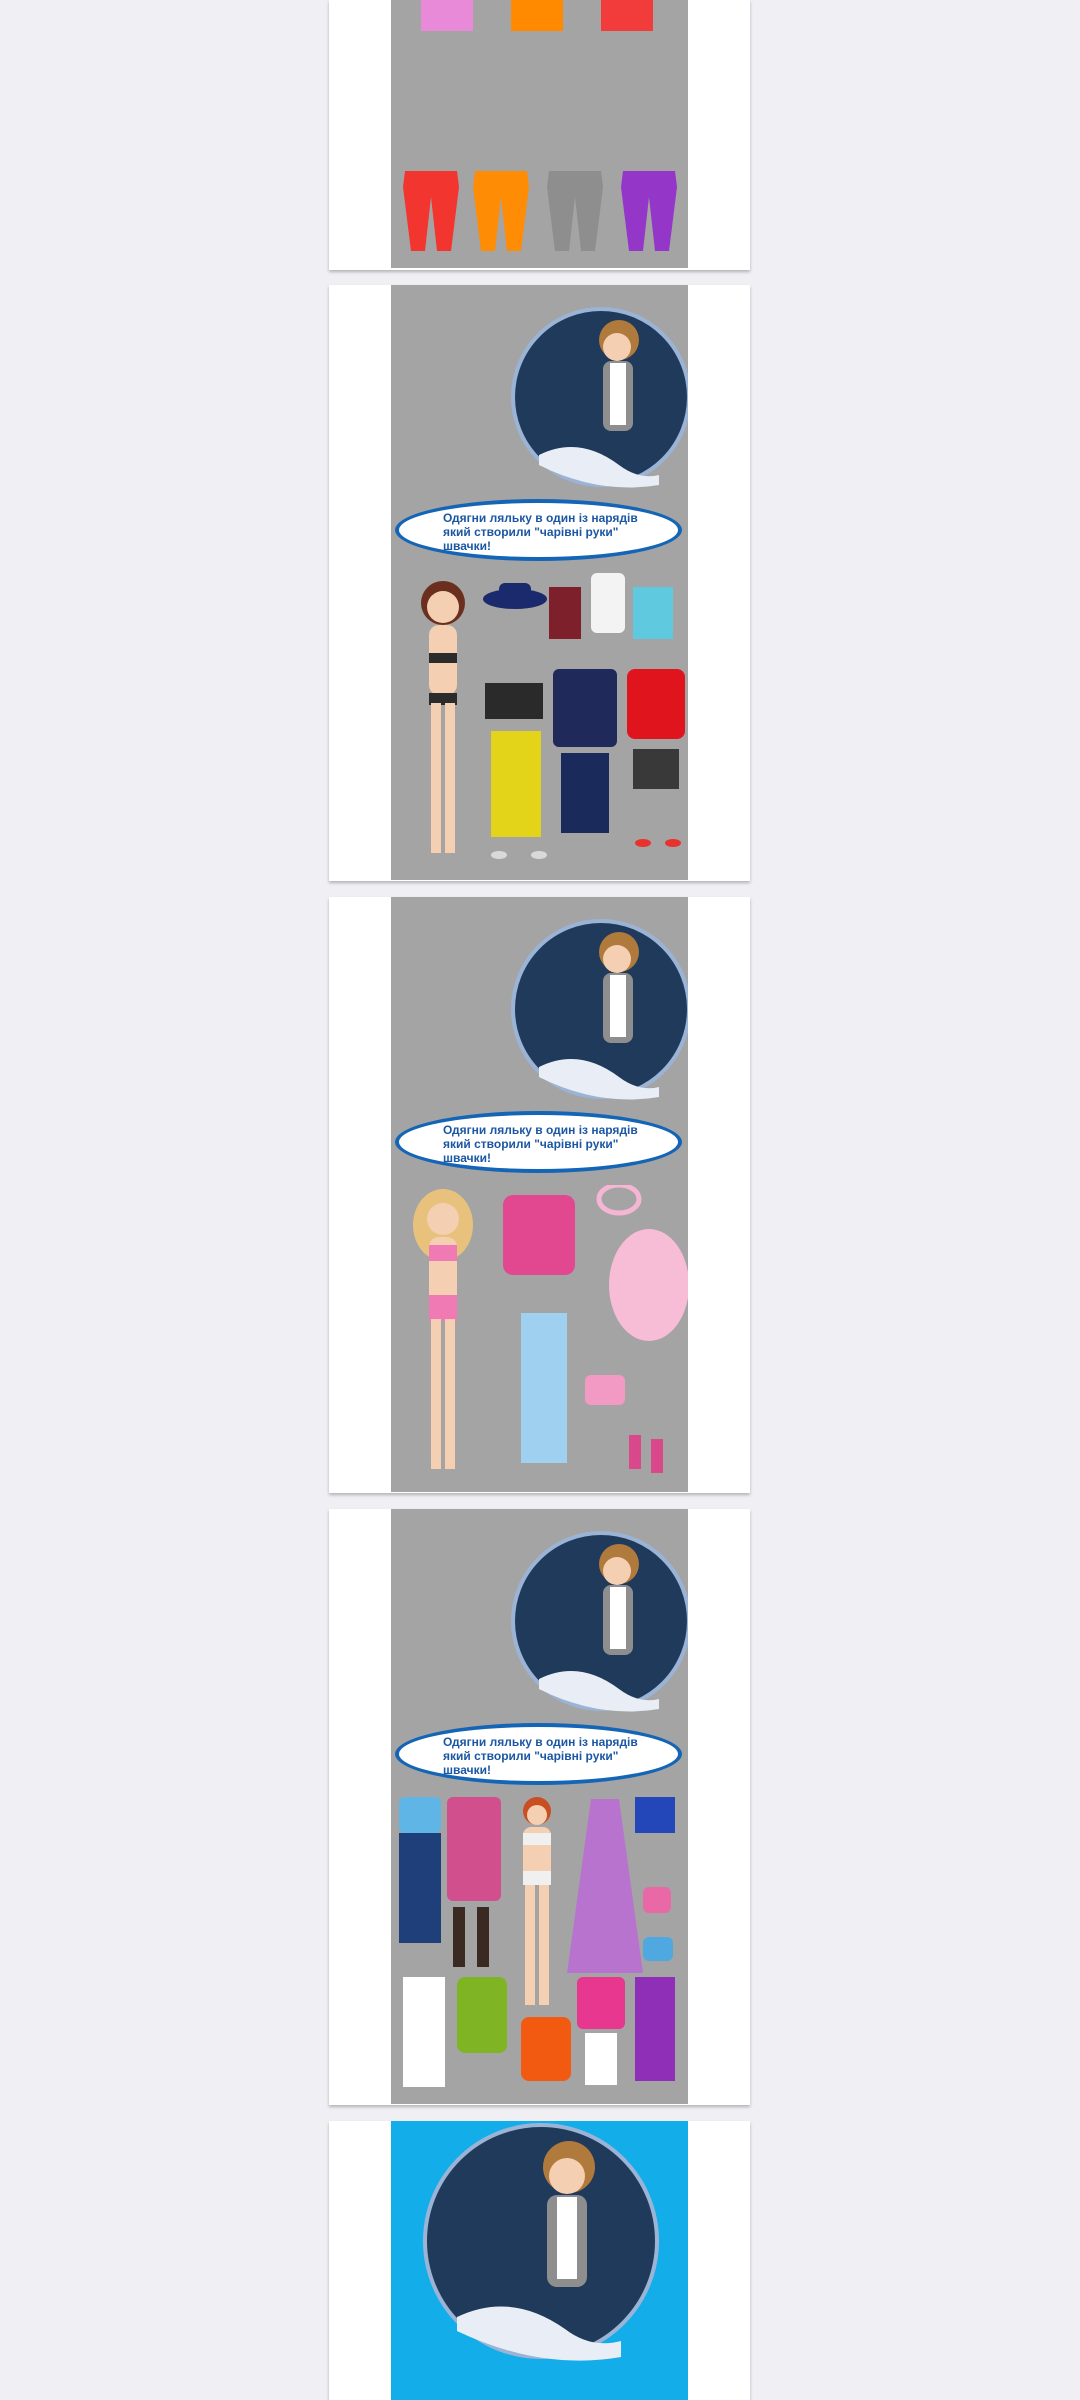 The height and width of the screenshot is (2400, 1080). Describe the element at coordinates (516, 784) in the screenshot. I see `pants-yellow` at that location.